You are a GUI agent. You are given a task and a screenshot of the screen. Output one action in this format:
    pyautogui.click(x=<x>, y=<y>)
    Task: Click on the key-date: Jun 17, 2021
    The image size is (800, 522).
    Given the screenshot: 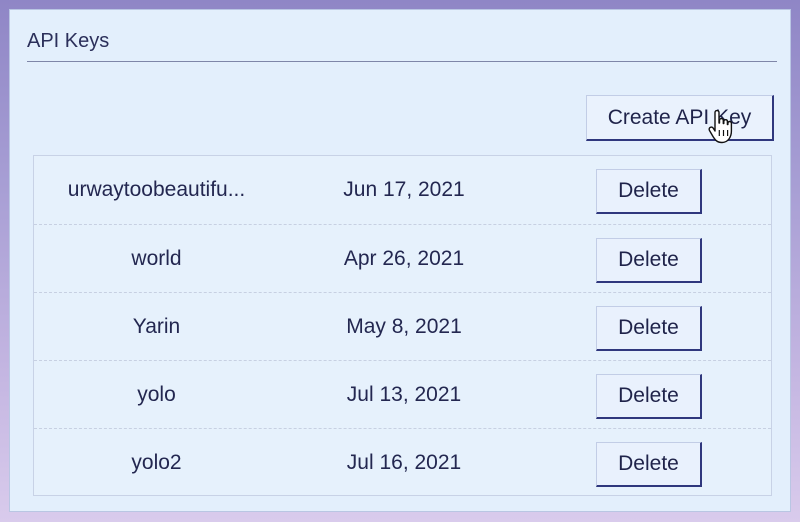 What is the action you would take?
    pyautogui.click(x=404, y=189)
    